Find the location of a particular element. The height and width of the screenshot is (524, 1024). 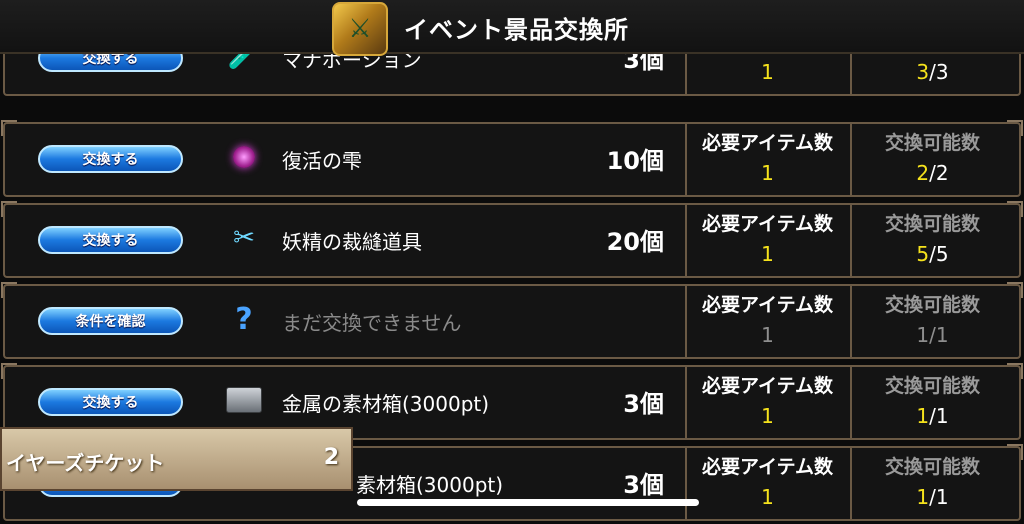

ticket-label: イヤーズチケット is located at coordinates (85, 463).